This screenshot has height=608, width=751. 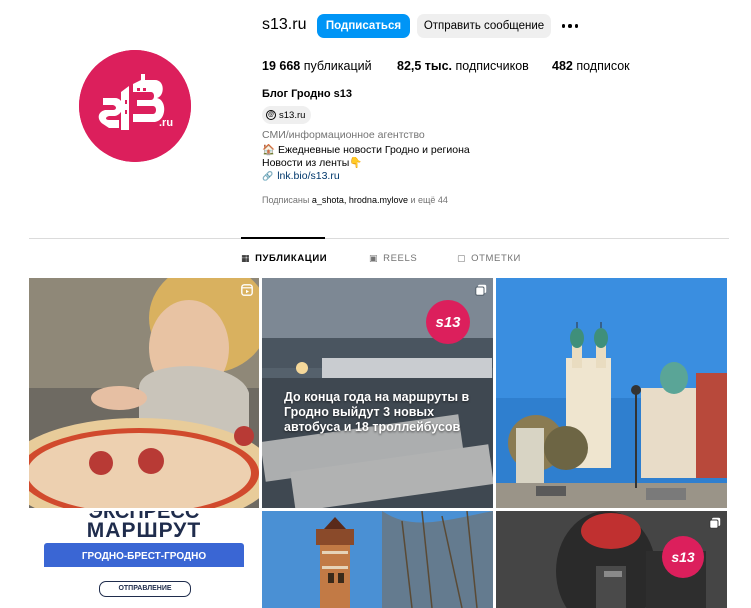 What do you see at coordinates (271, 115) in the screenshot?
I see `threads-icon: @` at bounding box center [271, 115].